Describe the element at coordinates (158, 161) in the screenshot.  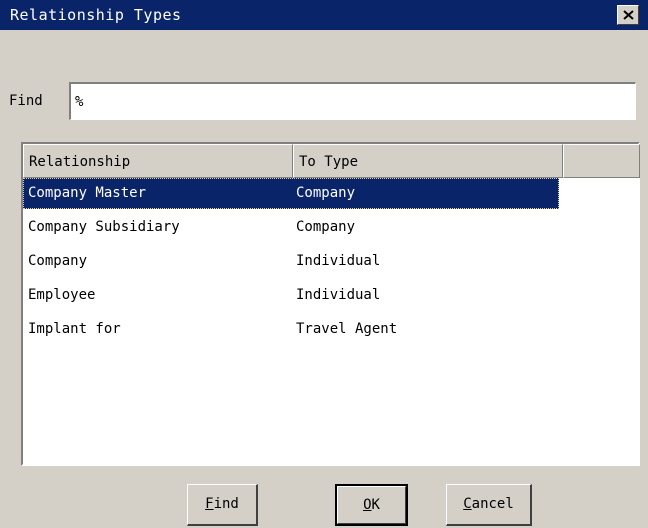
I see `column-header-relationship: Relationship` at that location.